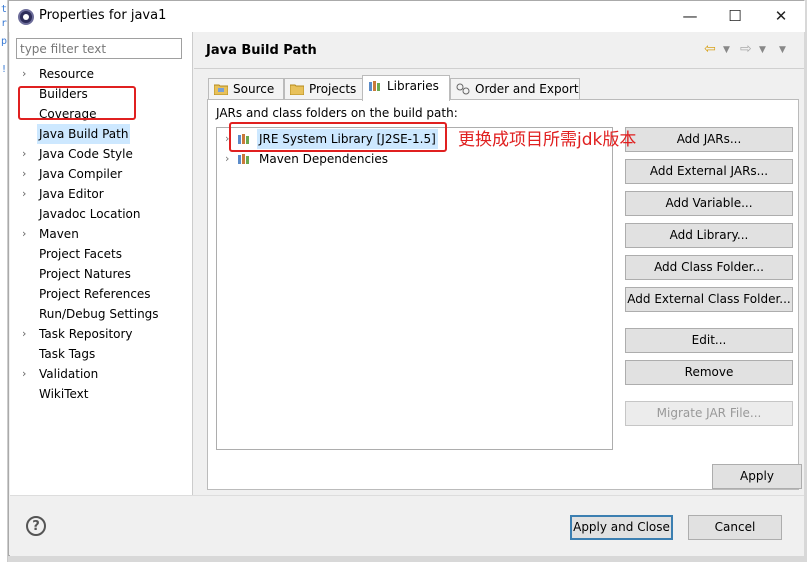 Image resolution: width=807 pixels, height=562 pixels. What do you see at coordinates (710, 49) in the screenshot?
I see `back-arrow-icon: ⇦` at bounding box center [710, 49].